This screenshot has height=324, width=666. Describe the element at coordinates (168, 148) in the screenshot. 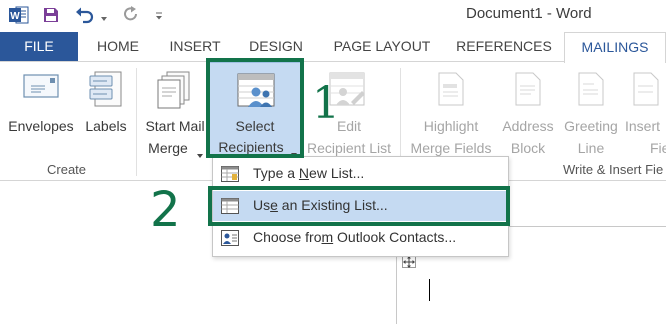

I see `start-mail-merge-label-2: Merge` at that location.